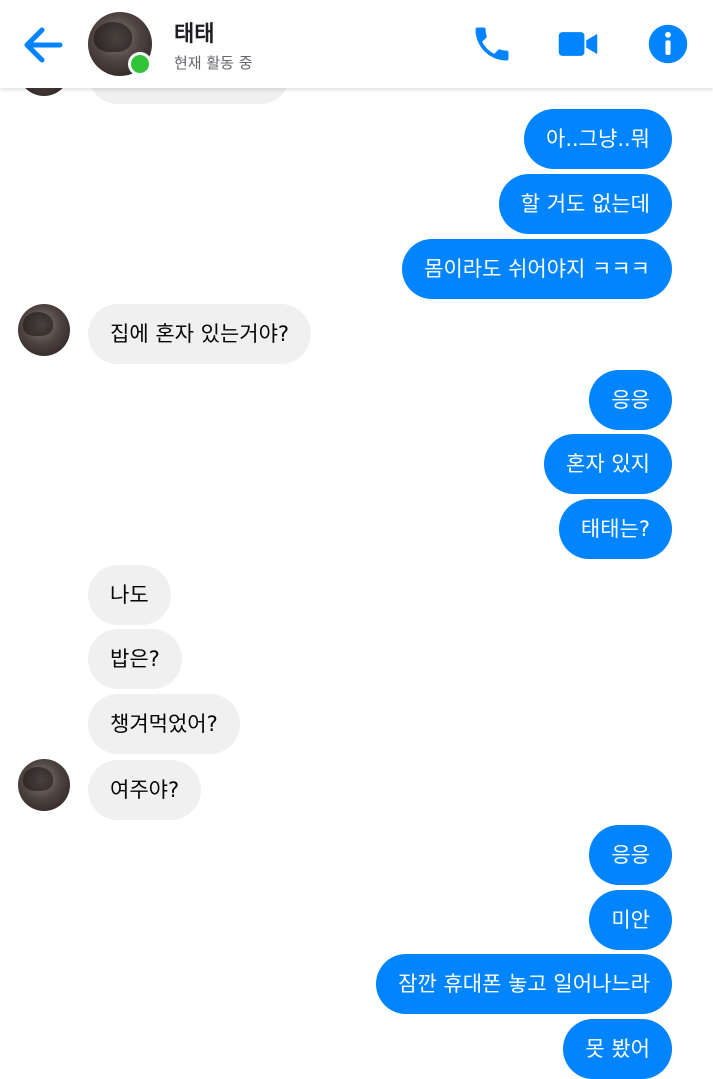 The width and height of the screenshot is (713, 1079). Describe the element at coordinates (617, 1049) in the screenshot. I see `message-bubble-outgoing: 못 봤어` at that location.